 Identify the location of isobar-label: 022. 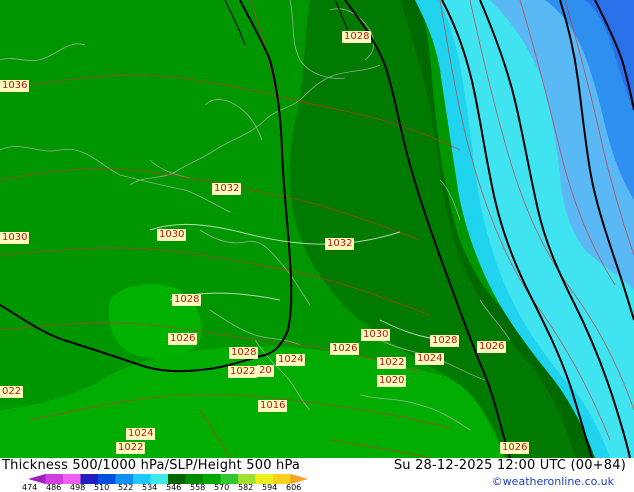
(12, 392).